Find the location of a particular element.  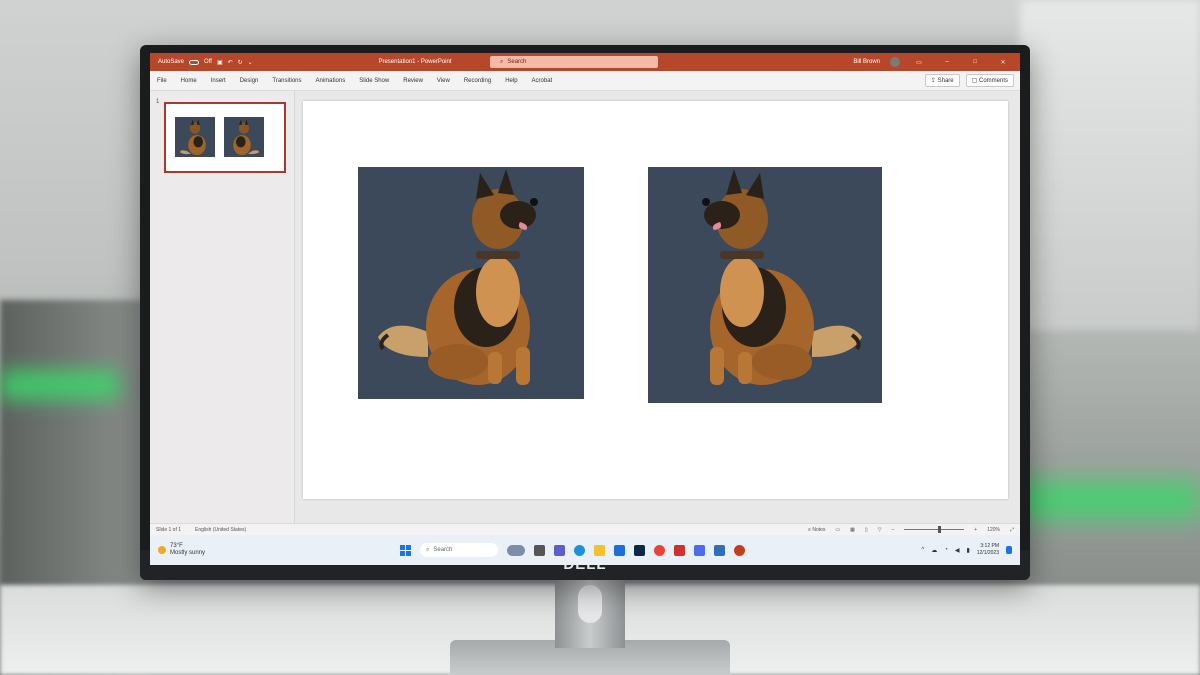

share-icon: ⇪ is located at coordinates (933, 81).